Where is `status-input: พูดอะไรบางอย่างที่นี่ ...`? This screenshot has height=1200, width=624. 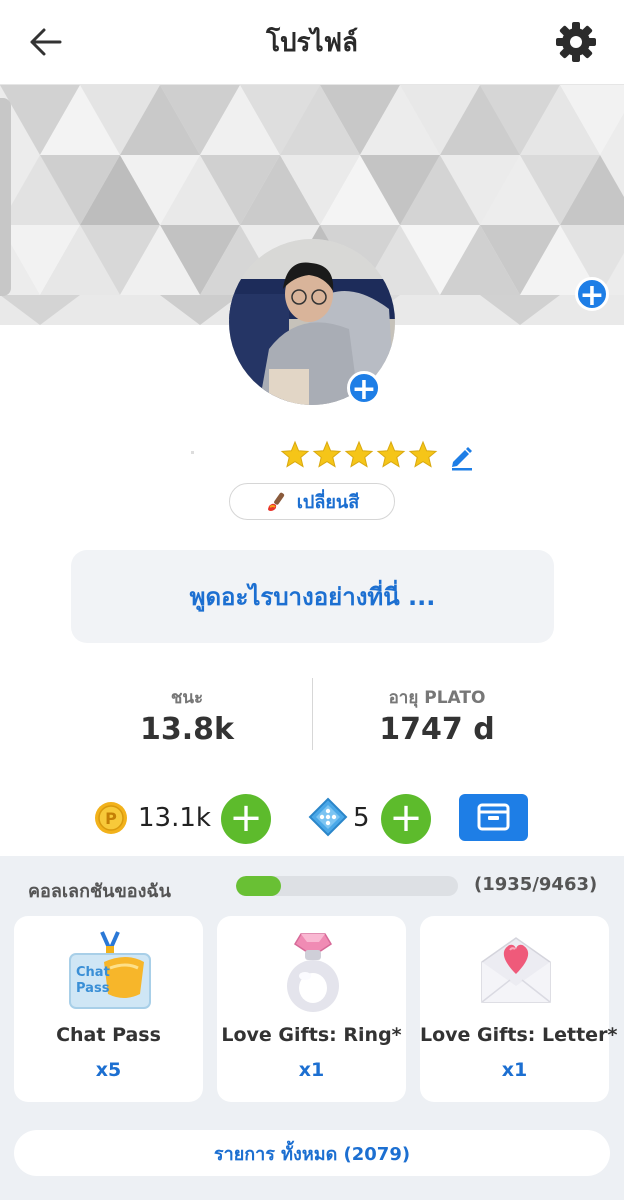 status-input: พูดอะไรบางอย่างที่นี่ ... is located at coordinates (312, 596).